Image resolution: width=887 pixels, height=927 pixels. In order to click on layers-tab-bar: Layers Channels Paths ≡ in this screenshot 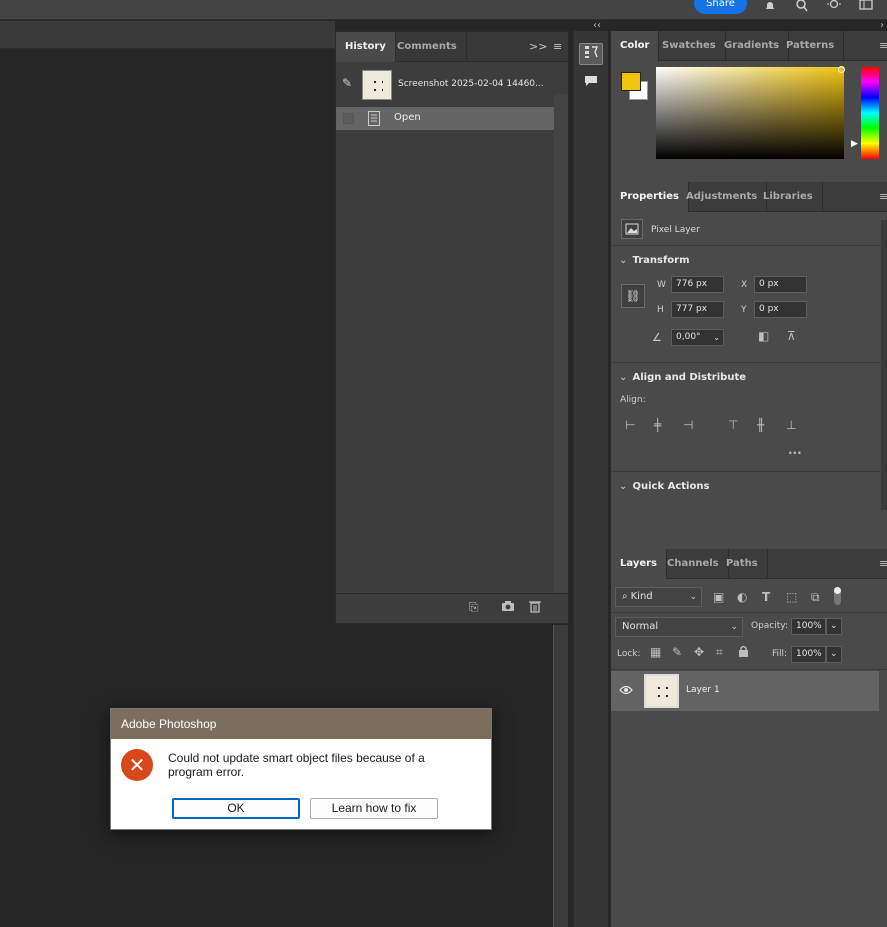, I will do `click(749, 564)`.